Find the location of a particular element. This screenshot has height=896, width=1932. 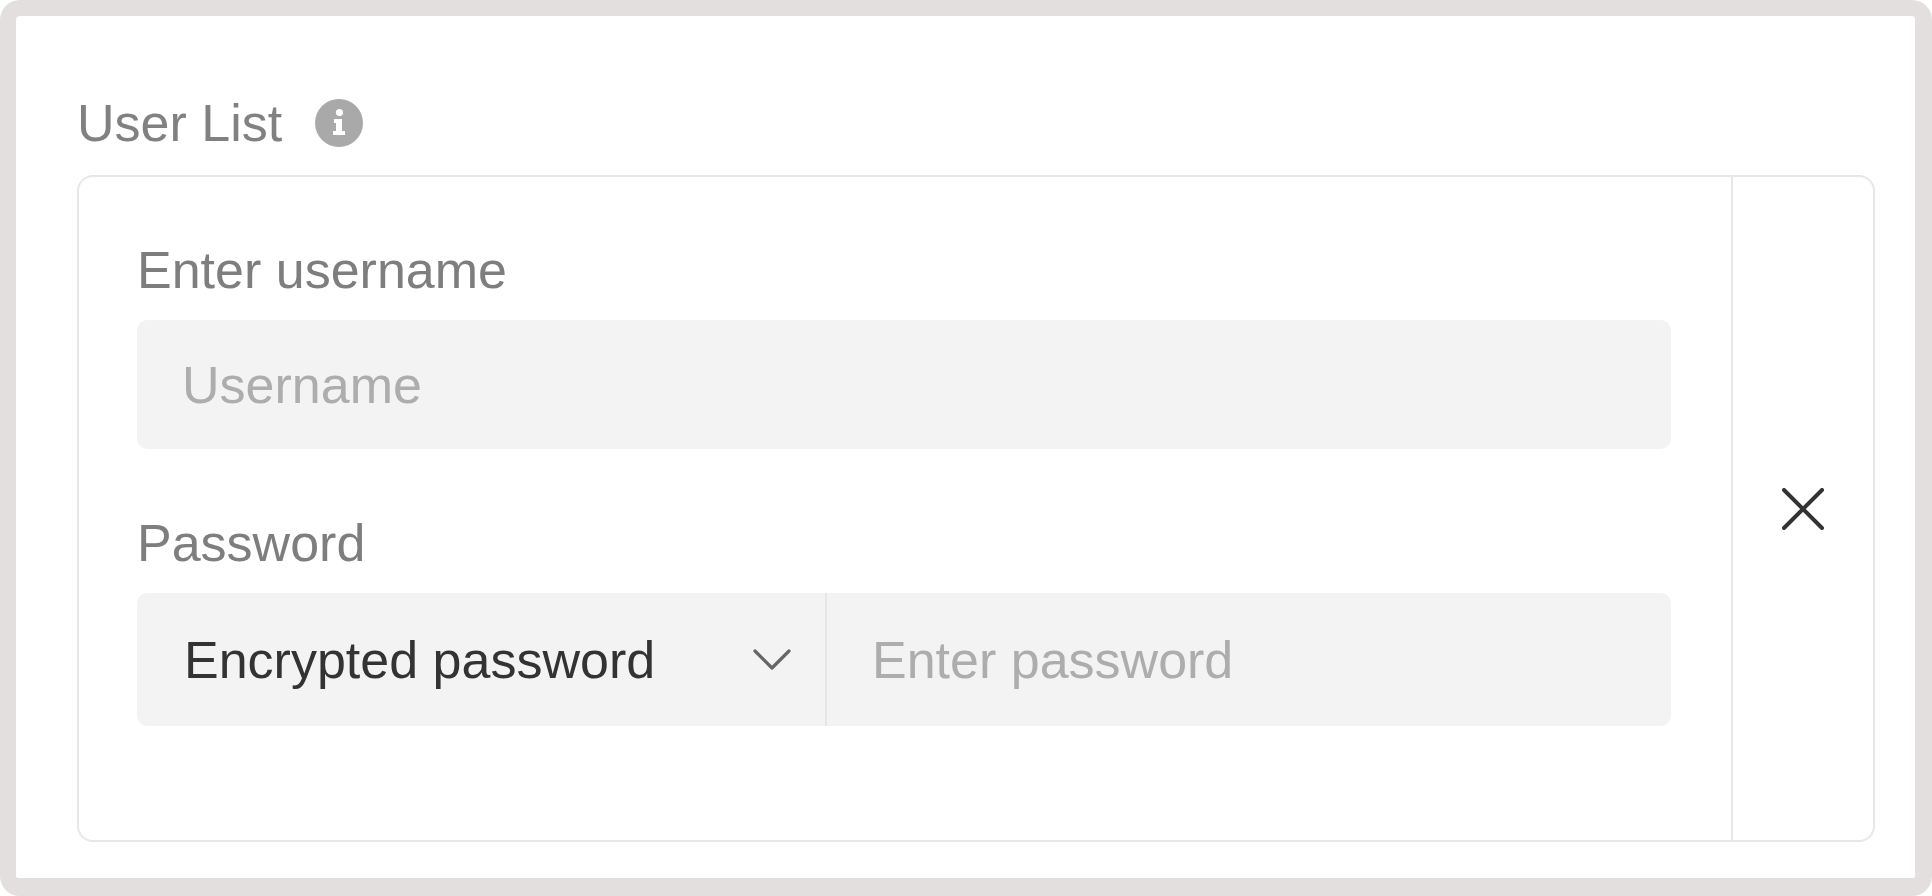

section-title: User List is located at coordinates (180, 123).